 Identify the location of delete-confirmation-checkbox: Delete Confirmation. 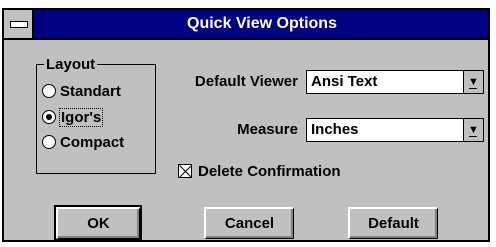
(259, 171).